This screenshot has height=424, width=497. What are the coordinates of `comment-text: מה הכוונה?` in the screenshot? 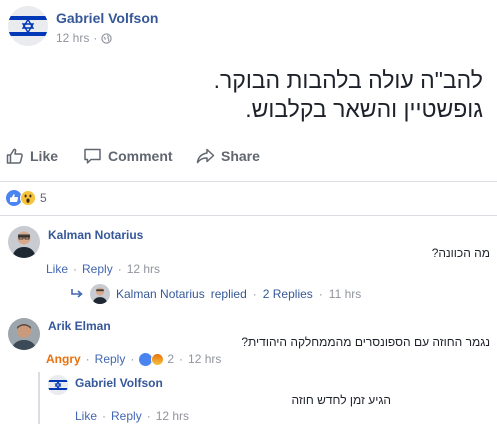 It's located at (460, 253).